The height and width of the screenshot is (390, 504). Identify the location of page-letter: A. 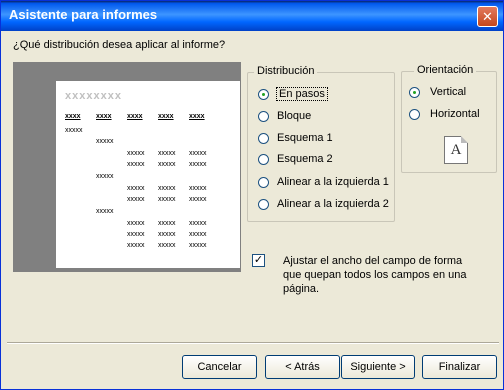
(456, 150).